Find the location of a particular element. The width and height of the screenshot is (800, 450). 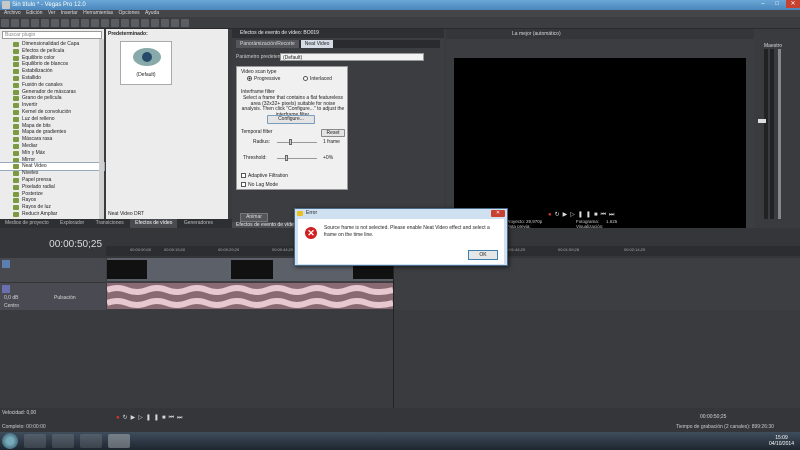

stop-icon: ■ is located at coordinates (597, 215).